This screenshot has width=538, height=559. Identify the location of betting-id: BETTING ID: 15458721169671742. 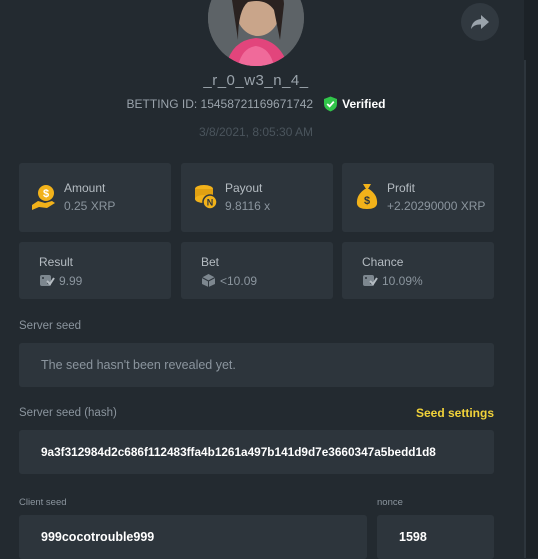
(220, 104).